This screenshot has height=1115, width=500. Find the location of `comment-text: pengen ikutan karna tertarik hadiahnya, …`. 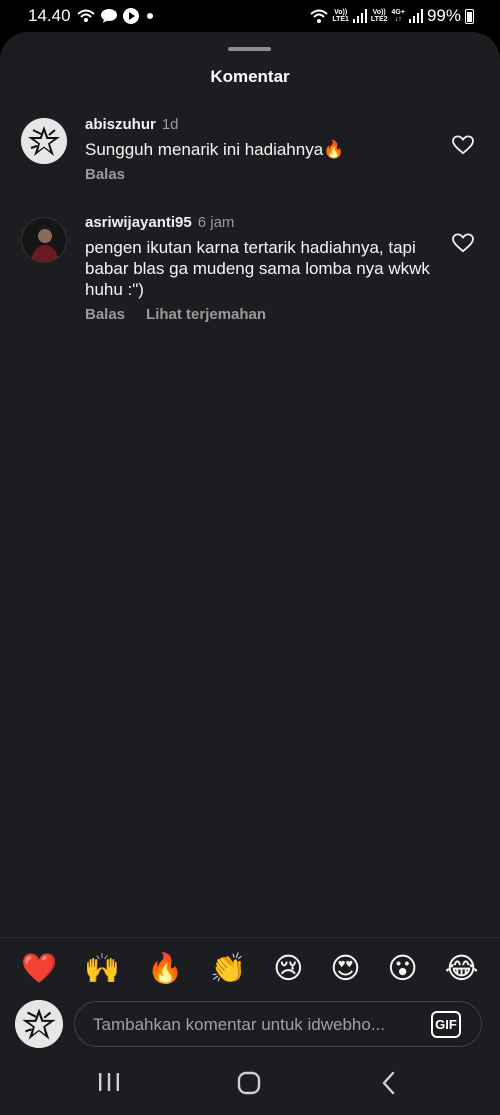

comment-text: pengen ikutan karna tertarik hadiahnya, … is located at coordinates (257, 268).